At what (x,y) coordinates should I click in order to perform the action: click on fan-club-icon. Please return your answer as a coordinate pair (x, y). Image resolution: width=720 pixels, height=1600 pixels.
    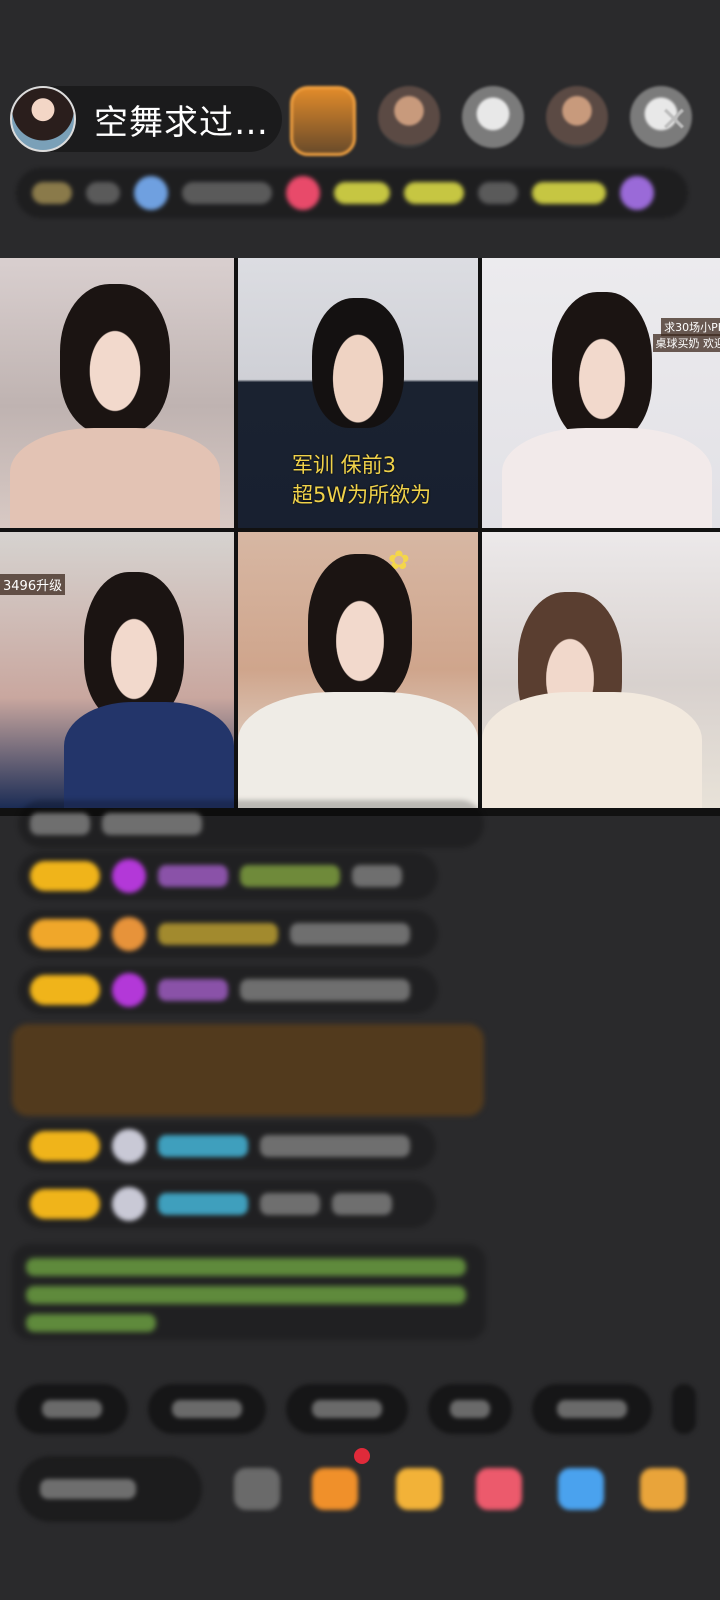
    Looking at the image, I should click on (499, 1489).